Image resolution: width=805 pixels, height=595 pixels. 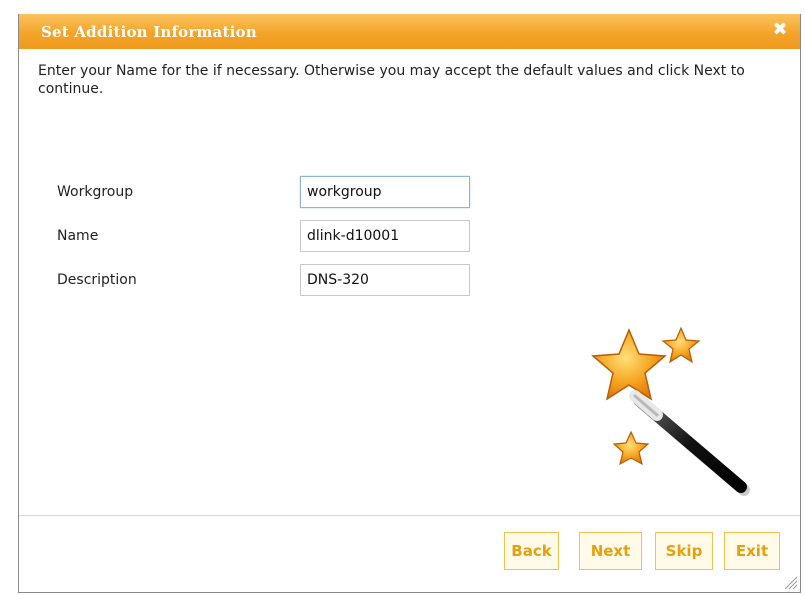 What do you see at coordinates (780, 30) in the screenshot?
I see `close-icon: ✖` at bounding box center [780, 30].